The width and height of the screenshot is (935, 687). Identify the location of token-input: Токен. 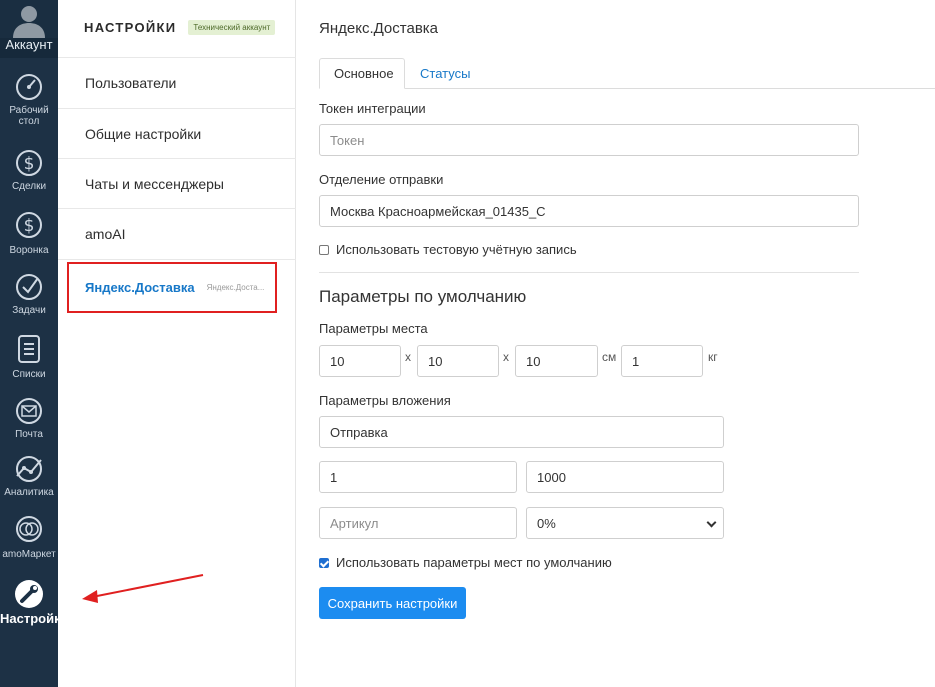
(589, 140).